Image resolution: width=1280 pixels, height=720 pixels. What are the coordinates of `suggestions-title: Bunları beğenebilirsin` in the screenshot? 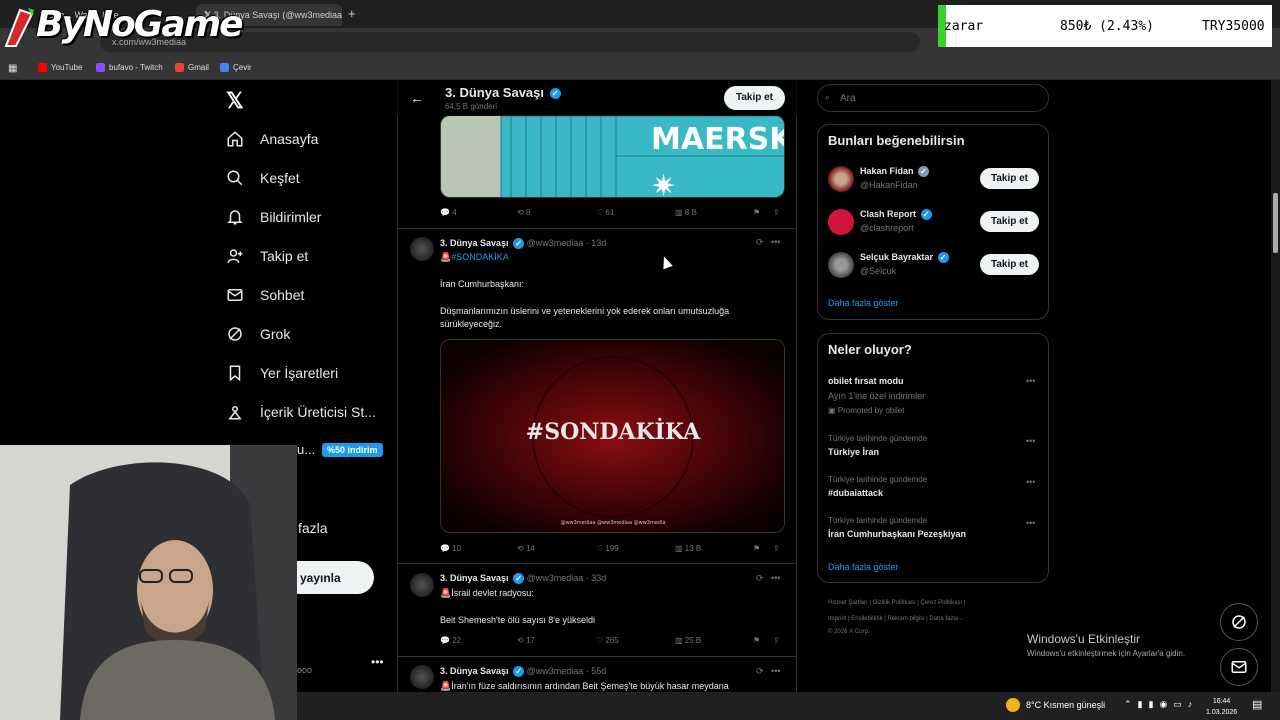 It's located at (896, 140).